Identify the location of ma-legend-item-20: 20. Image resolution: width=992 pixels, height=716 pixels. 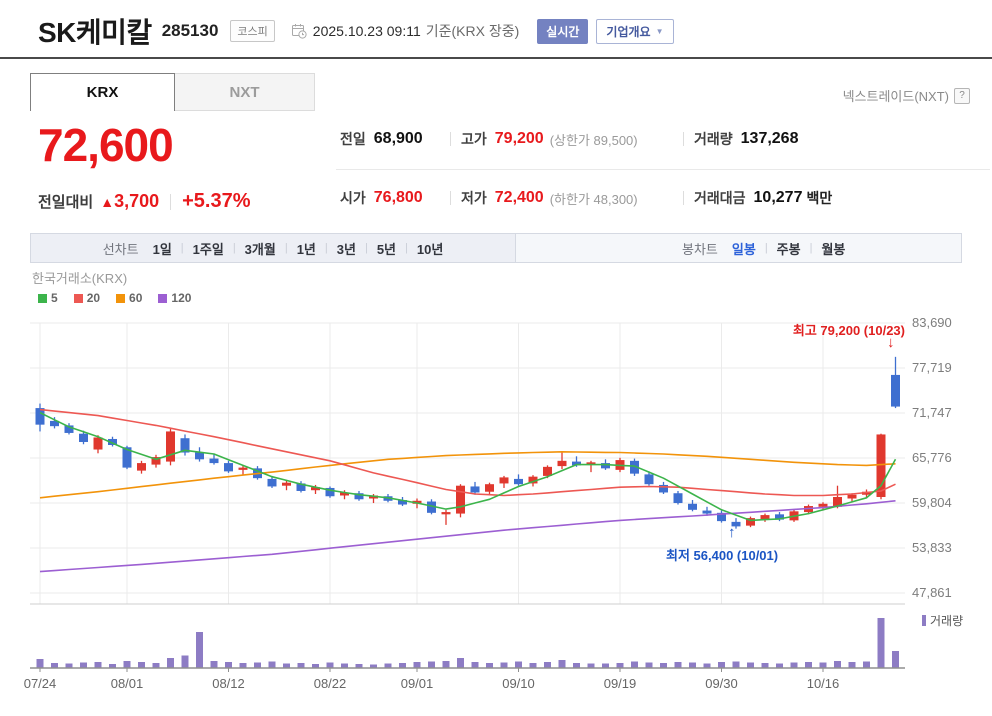
(87, 298).